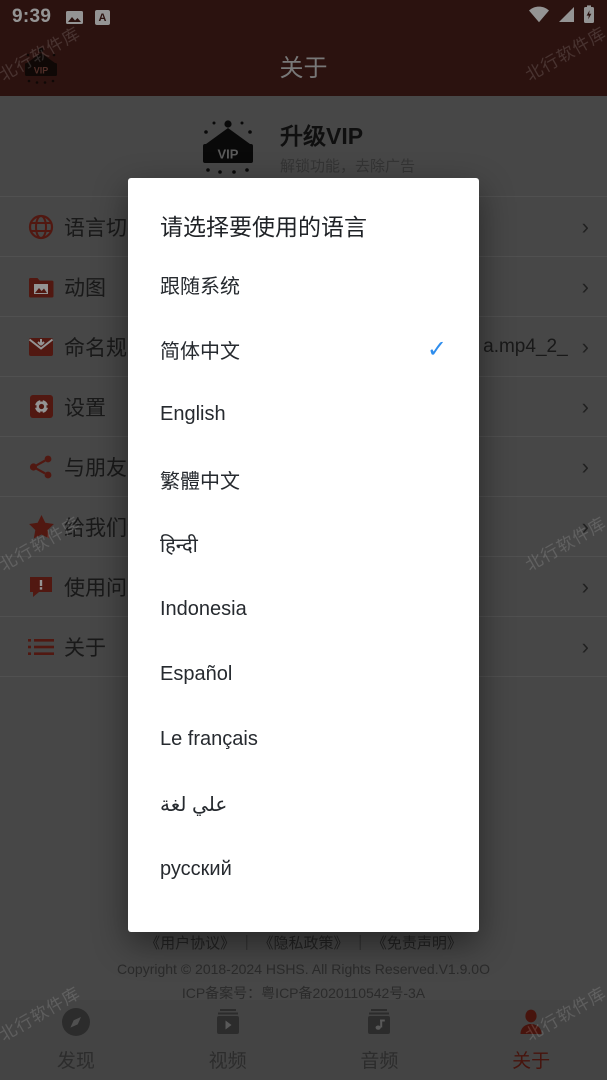 Image resolution: width=607 pixels, height=1080 pixels. I want to click on gif-folder-icon, so click(41, 287).